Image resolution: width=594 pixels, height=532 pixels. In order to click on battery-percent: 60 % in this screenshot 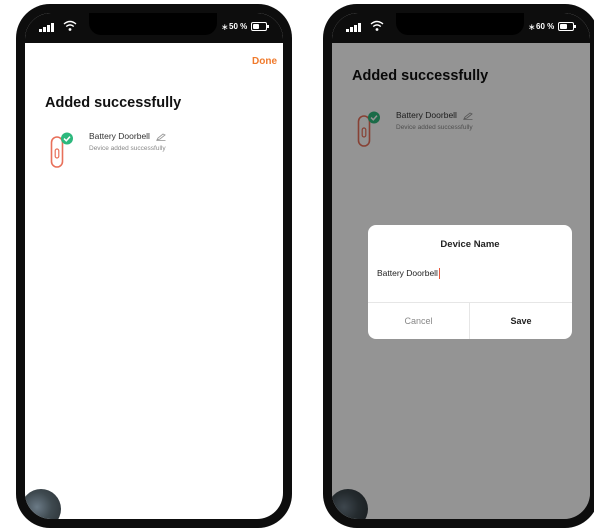, I will do `click(545, 26)`.